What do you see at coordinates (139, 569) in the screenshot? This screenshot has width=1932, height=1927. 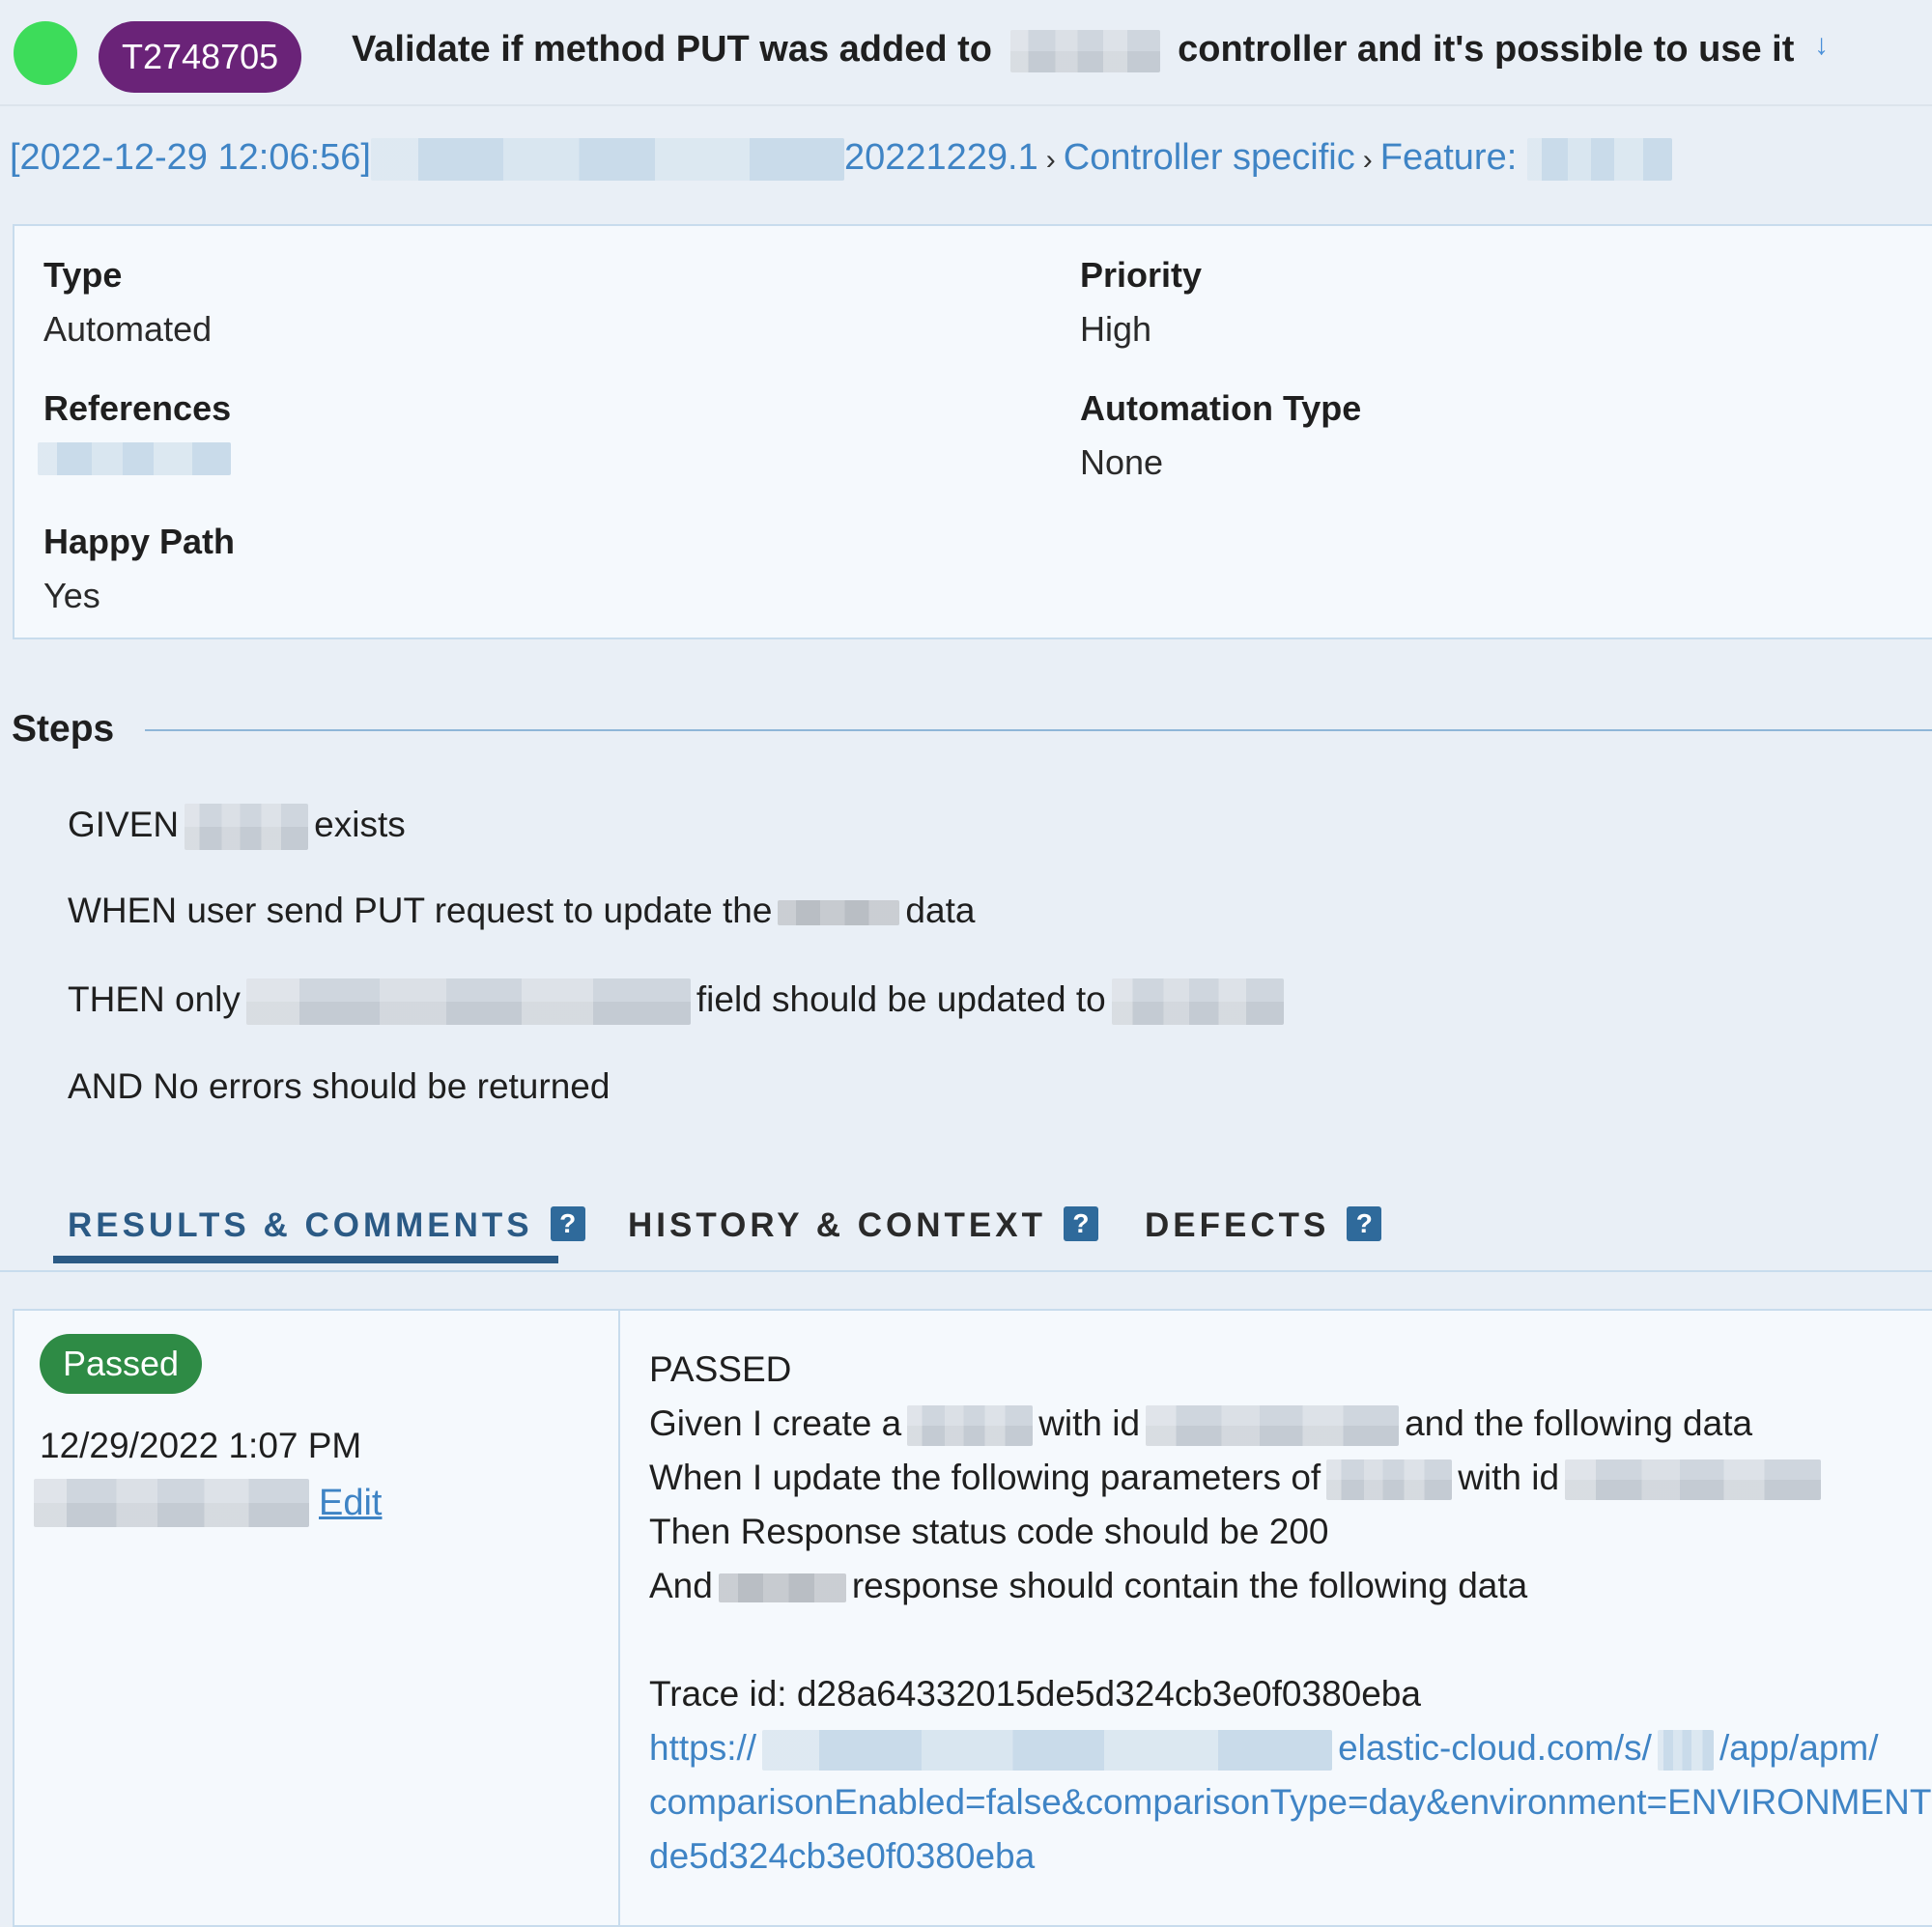 I see `field-happy-path: Happy Path Yes` at bounding box center [139, 569].